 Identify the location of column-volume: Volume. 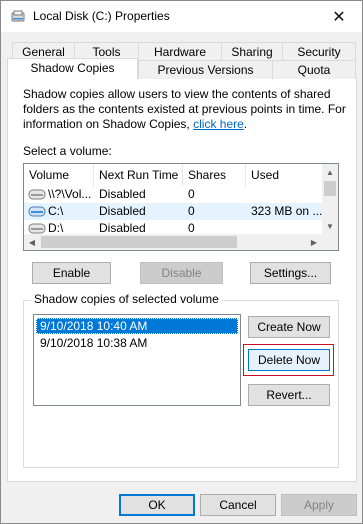
(59, 175).